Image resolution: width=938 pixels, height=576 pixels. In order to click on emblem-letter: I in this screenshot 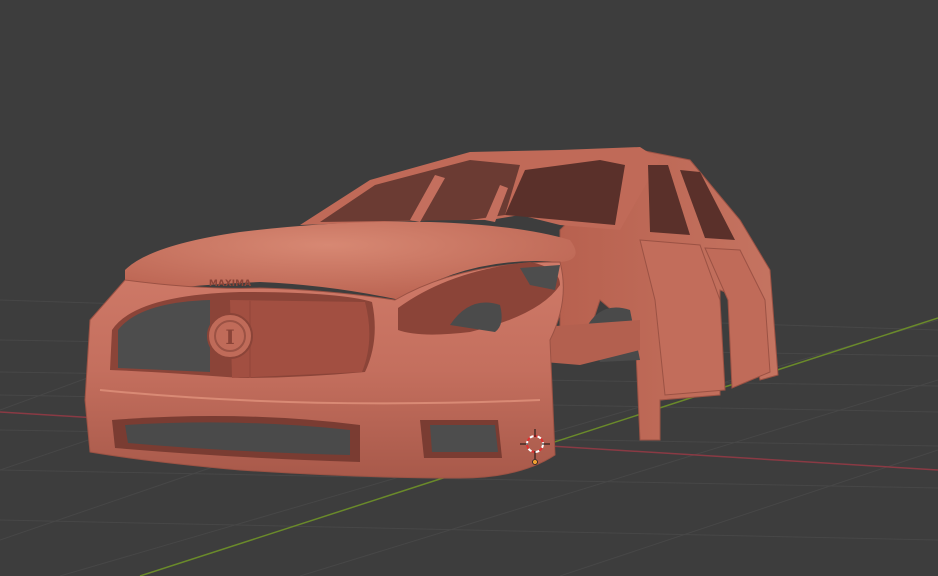, I will do `click(229, 337)`.